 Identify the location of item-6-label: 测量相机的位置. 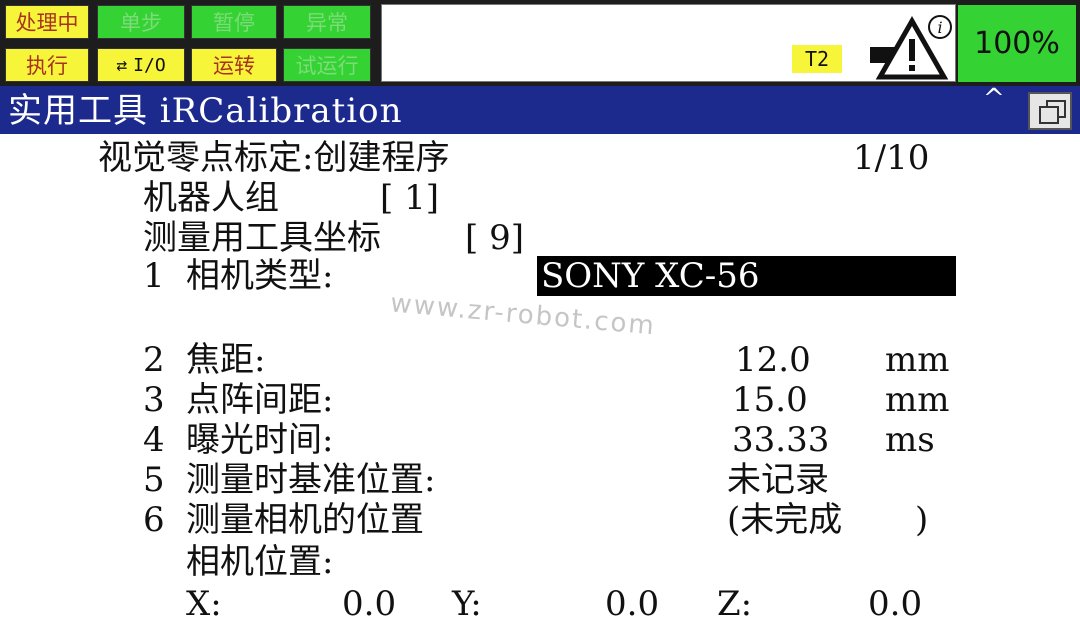
(305, 520).